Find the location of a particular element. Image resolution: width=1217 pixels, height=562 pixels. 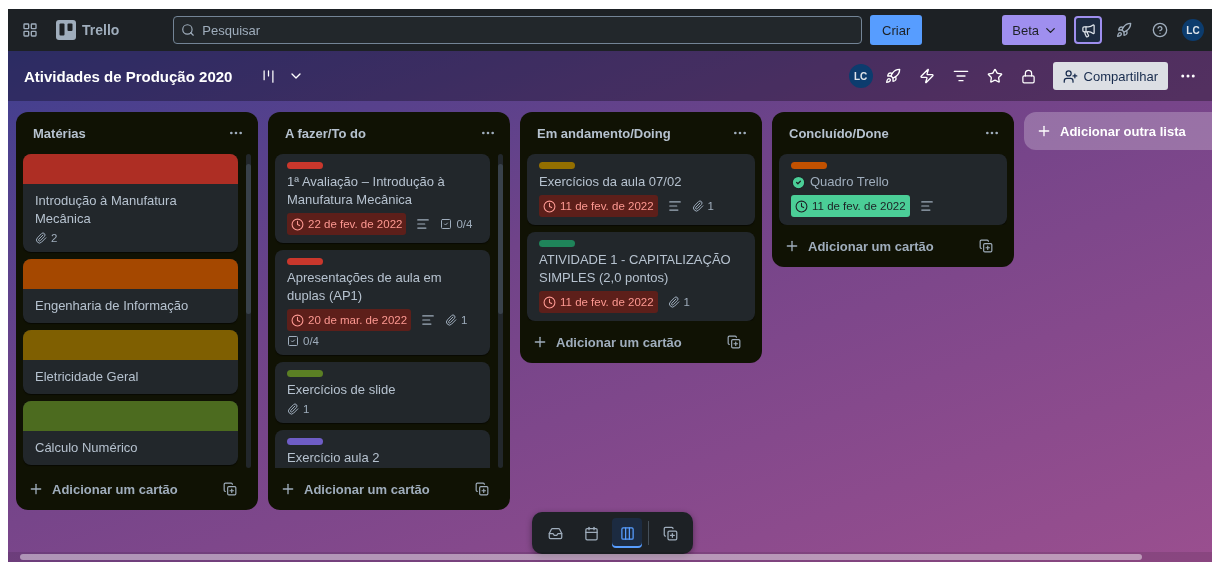

due-date-badge: 22 de fev. de 2022 is located at coordinates (347, 224).